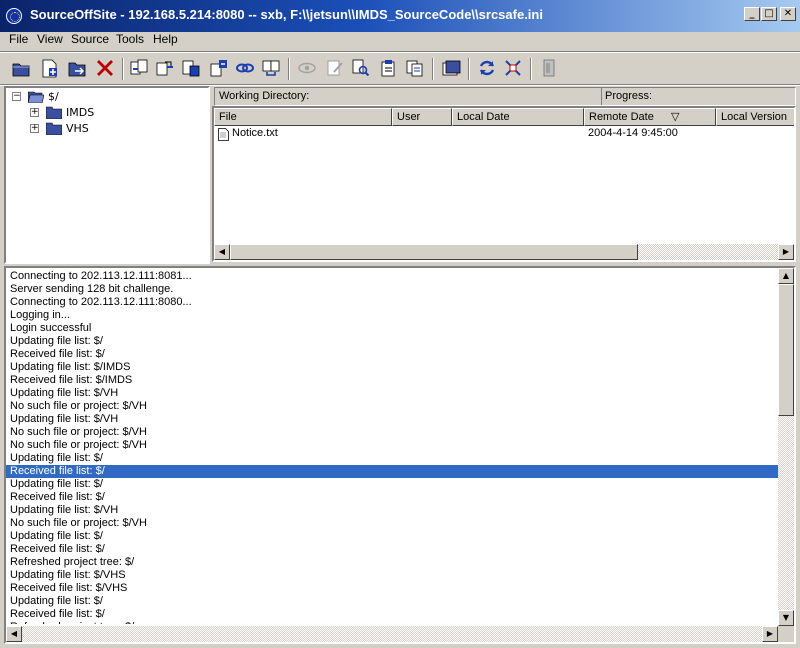 The height and width of the screenshot is (648, 800). What do you see at coordinates (505, 96) in the screenshot?
I see `working-directory-bar: Working Directory: Progress:` at bounding box center [505, 96].